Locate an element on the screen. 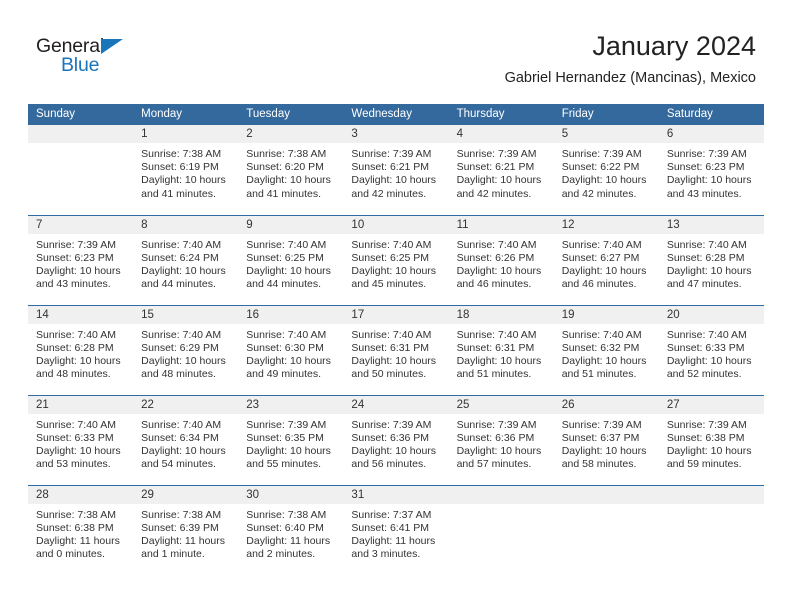 This screenshot has width=792, height=612. daylight-text-line2: and 43 minutes. is located at coordinates (704, 193).